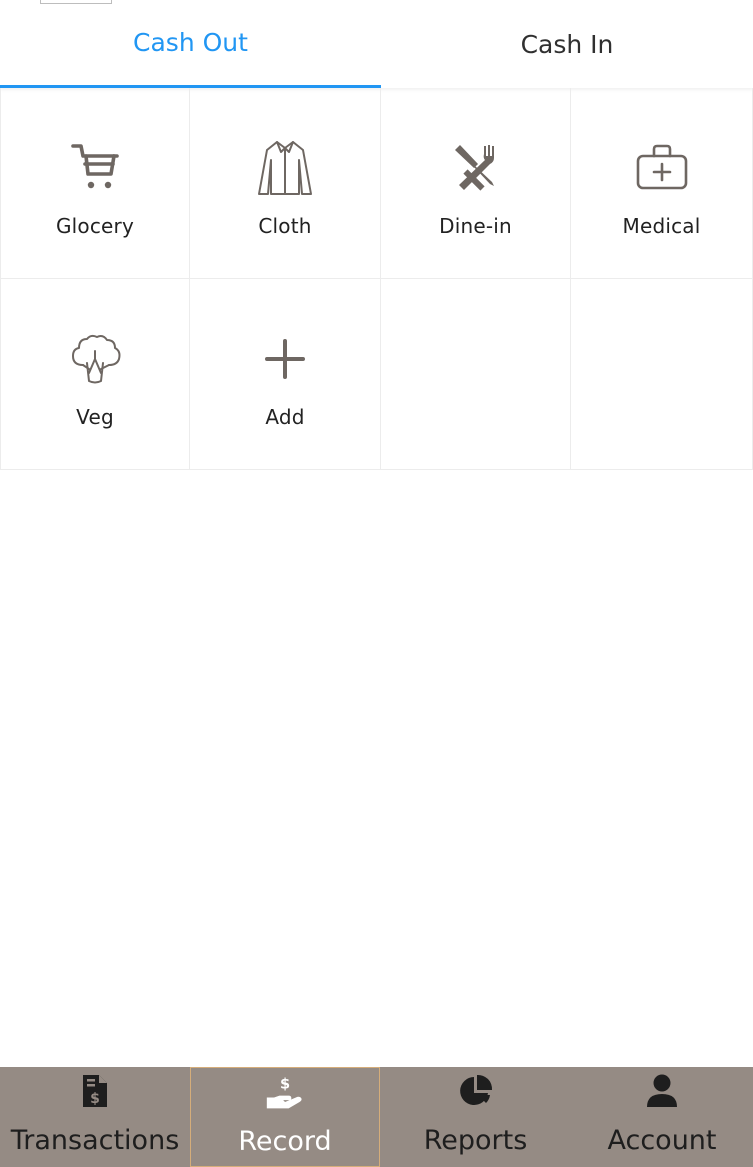 The height and width of the screenshot is (1167, 753). I want to click on tab-bar: Cash Out Cash In, so click(376, 44).